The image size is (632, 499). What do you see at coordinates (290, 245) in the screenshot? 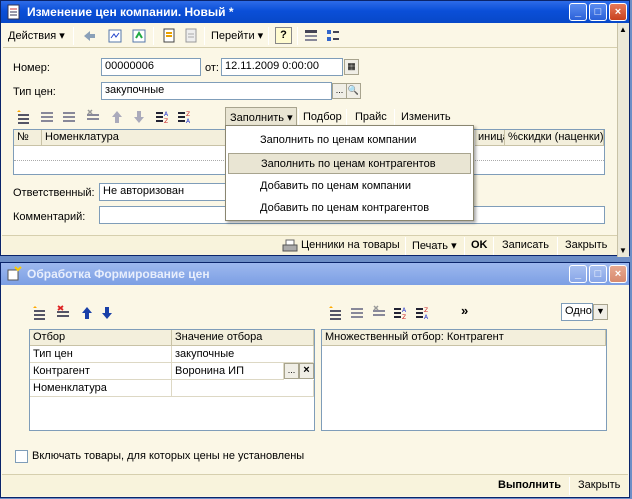
I see `printer-icon` at bounding box center [290, 245].